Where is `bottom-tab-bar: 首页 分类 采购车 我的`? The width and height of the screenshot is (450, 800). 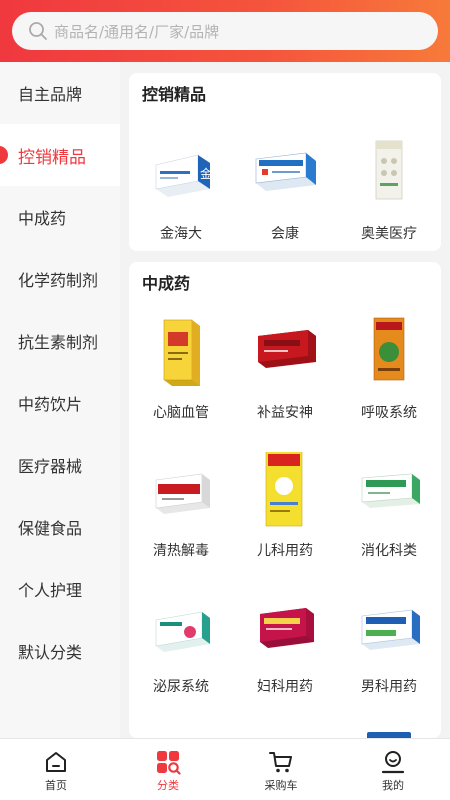
bottom-tab-bar: 首页 分类 采购车 我的 is located at coordinates (225, 769).